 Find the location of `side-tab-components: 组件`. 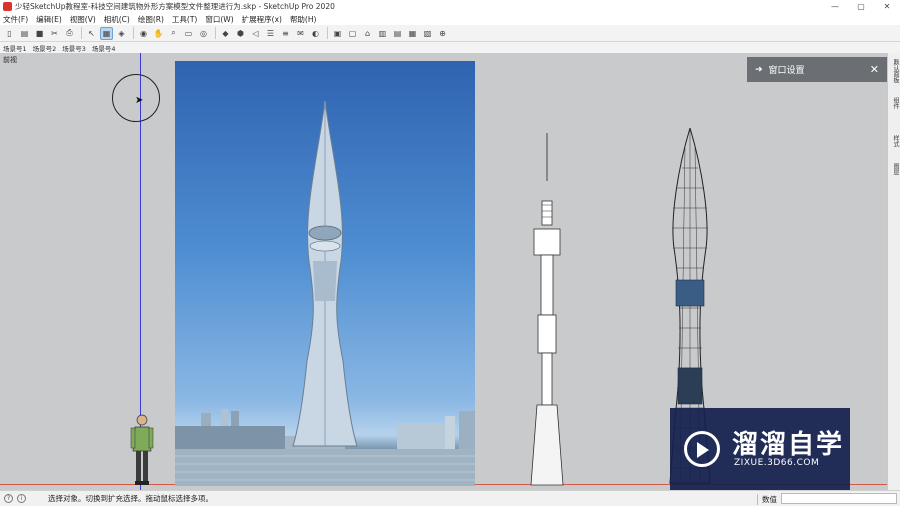

side-tab-components: 组件 is located at coordinates (894, 103).